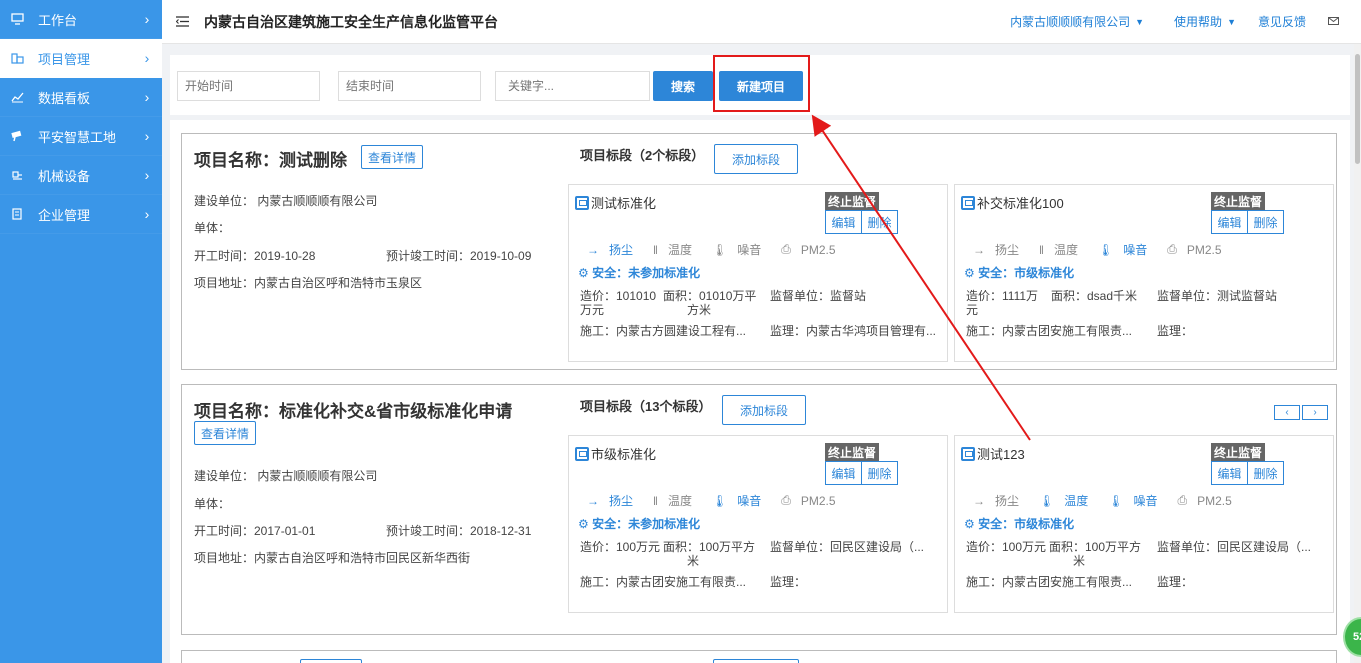 This screenshot has width=1361, height=663. Describe the element at coordinates (1205, 21) in the screenshot. I see `help-dropdown: 使用帮助 ▼` at that location.